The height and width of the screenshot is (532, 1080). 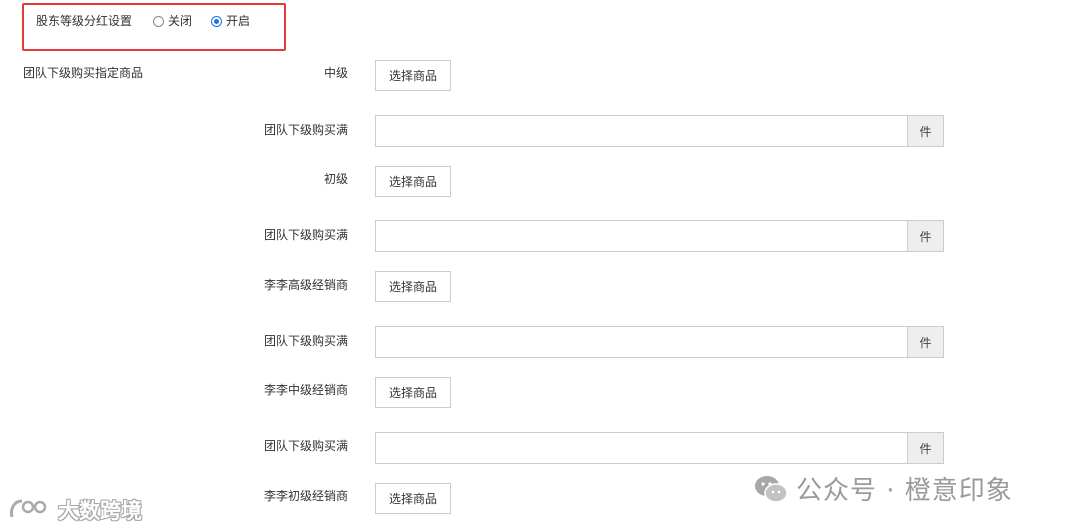 I want to click on level-name-label: 李李中级经销商, so click(x=305, y=390).